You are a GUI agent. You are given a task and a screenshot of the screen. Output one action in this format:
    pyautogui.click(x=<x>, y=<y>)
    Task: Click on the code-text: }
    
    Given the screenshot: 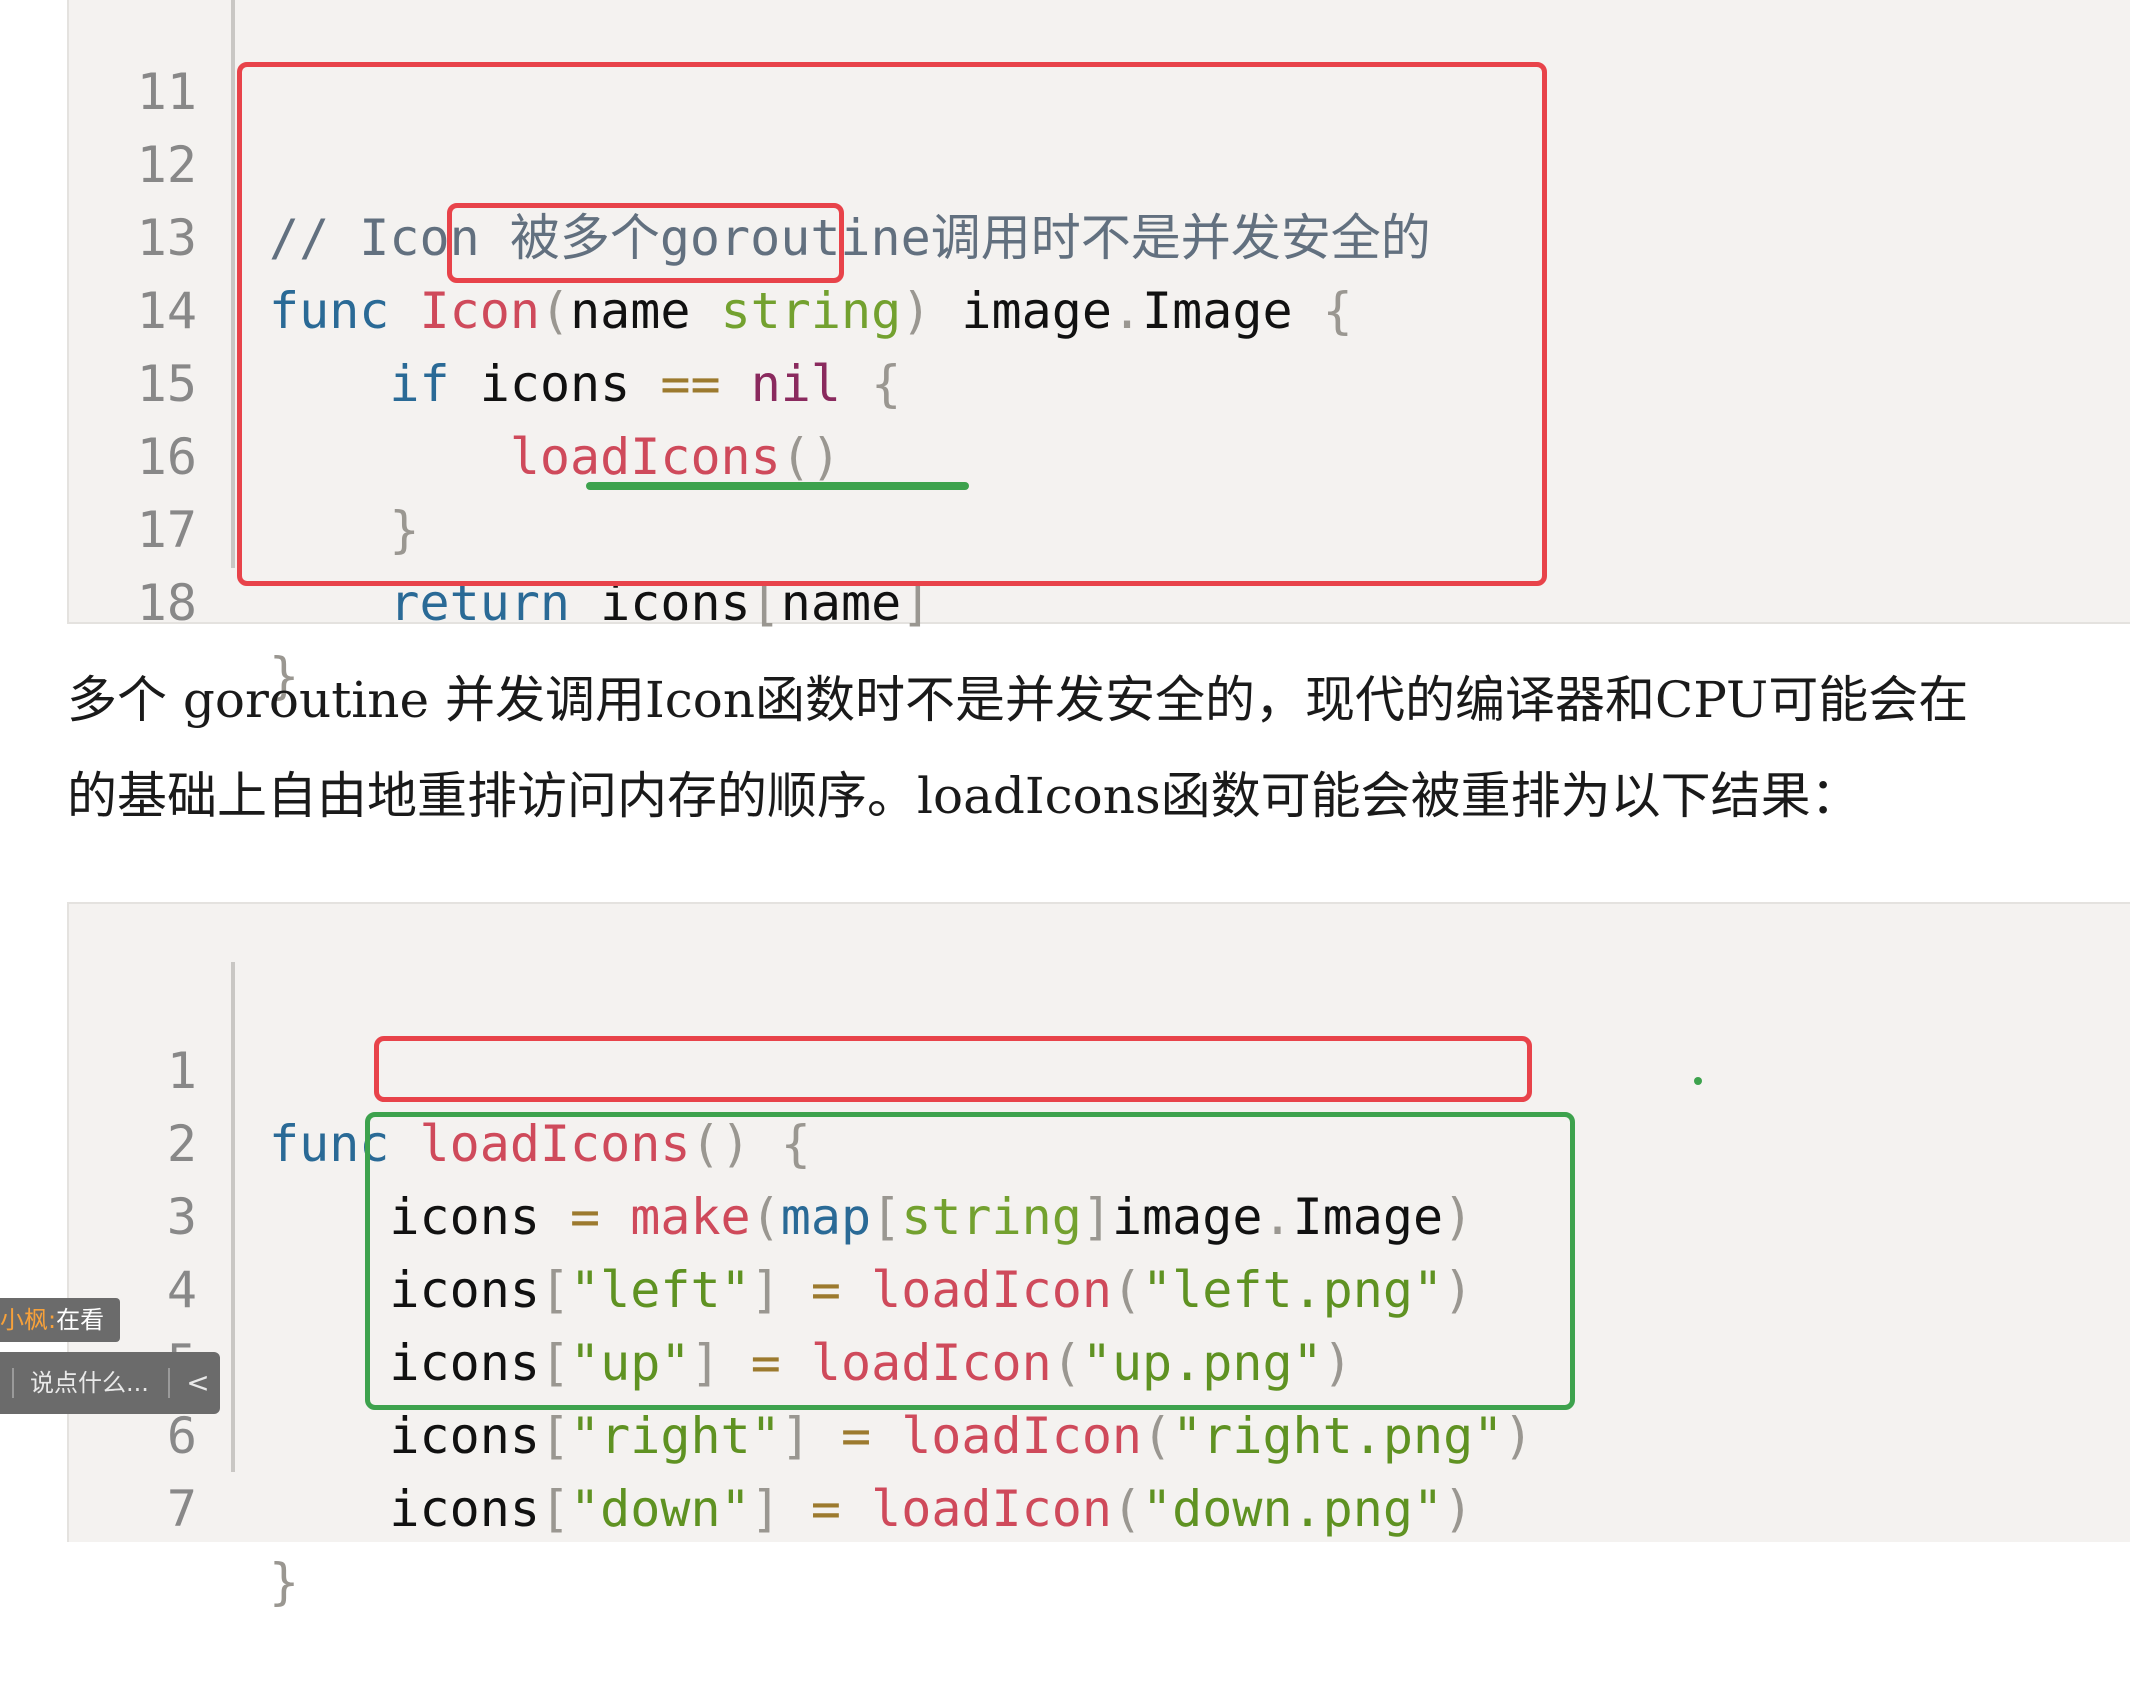 What is the action you would take?
    pyautogui.click(x=284, y=1582)
    